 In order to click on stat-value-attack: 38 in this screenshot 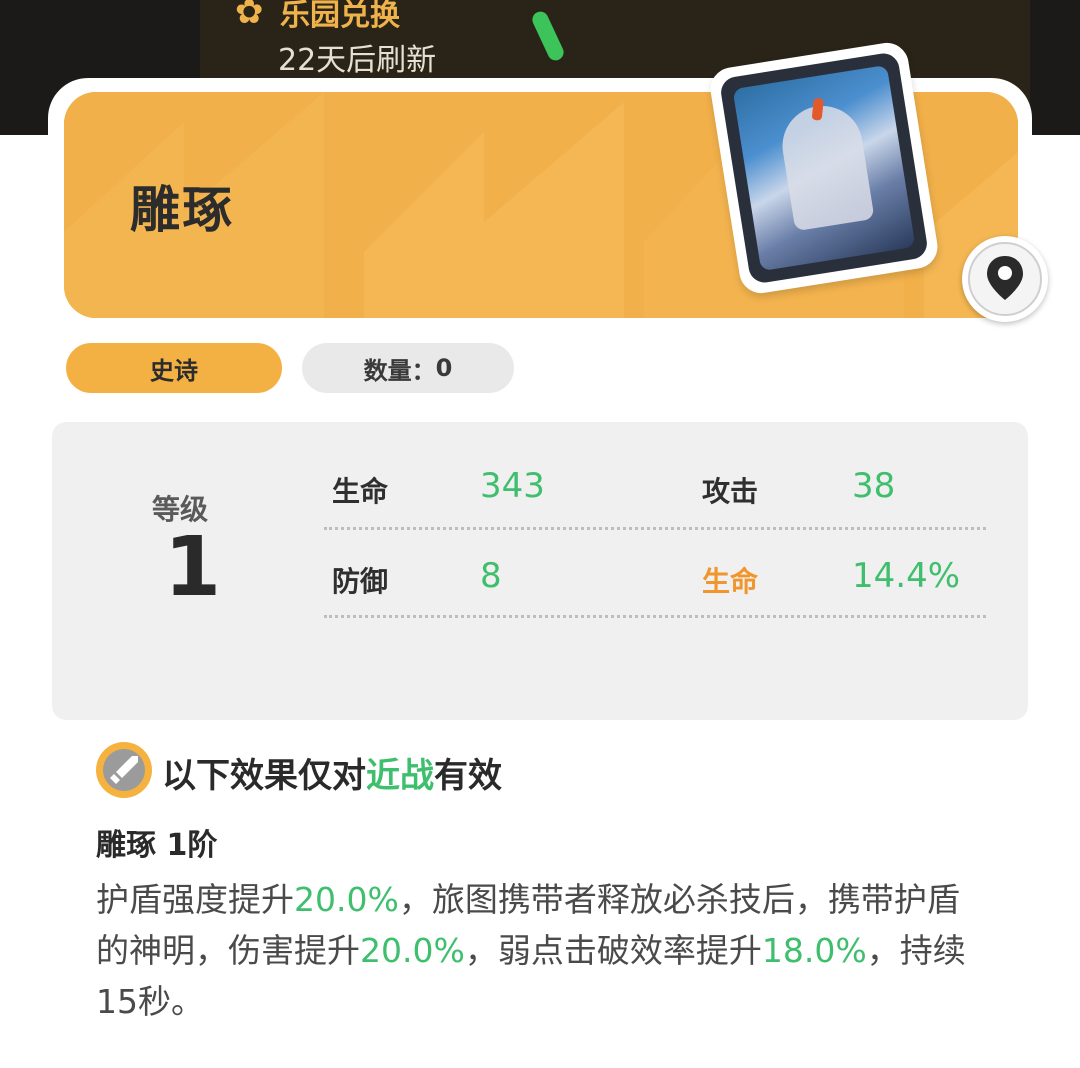, I will do `click(874, 486)`.